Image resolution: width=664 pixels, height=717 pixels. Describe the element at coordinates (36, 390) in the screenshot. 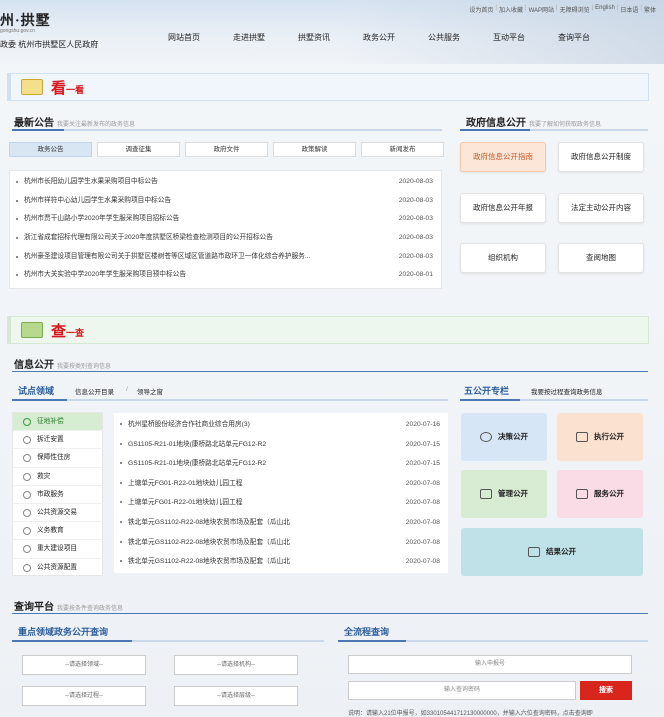

I see `pilot-label: 试点领域` at that location.